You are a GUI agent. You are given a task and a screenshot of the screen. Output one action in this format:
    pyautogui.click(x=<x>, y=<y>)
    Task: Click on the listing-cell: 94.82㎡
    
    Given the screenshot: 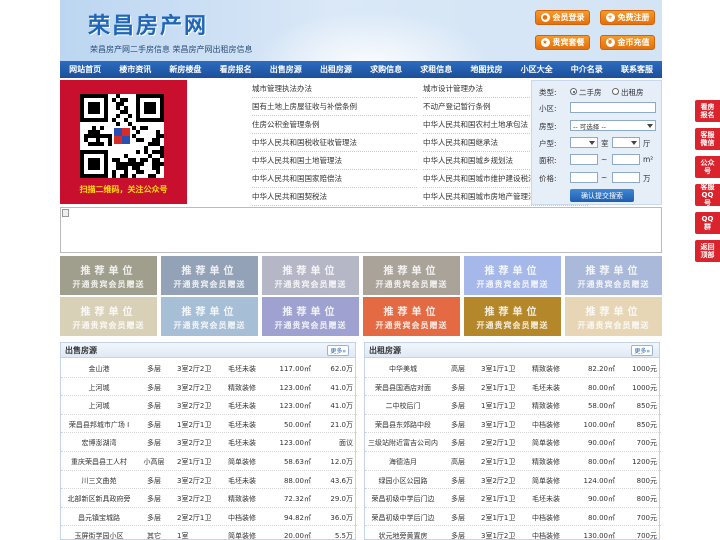 What is the action you would take?
    pyautogui.click(x=297, y=517)
    